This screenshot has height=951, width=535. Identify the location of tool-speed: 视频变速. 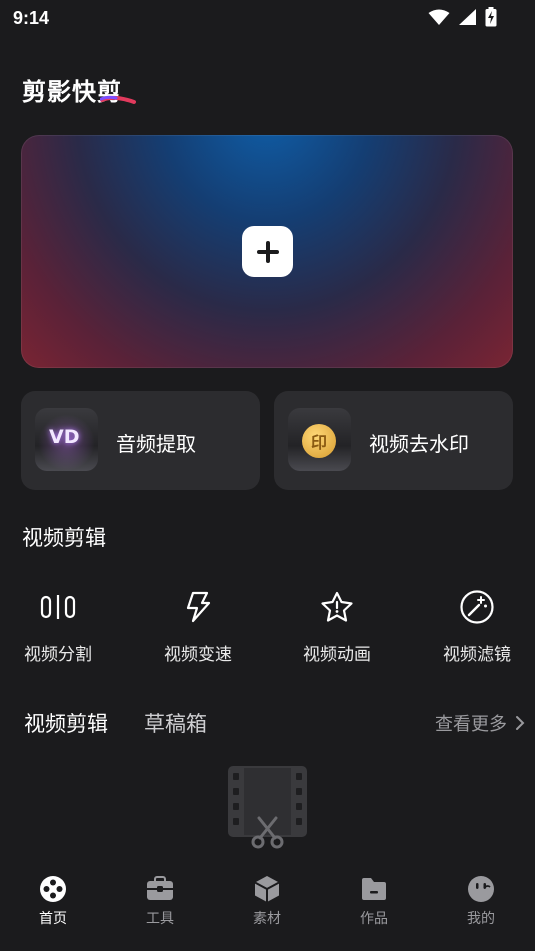
(198, 626).